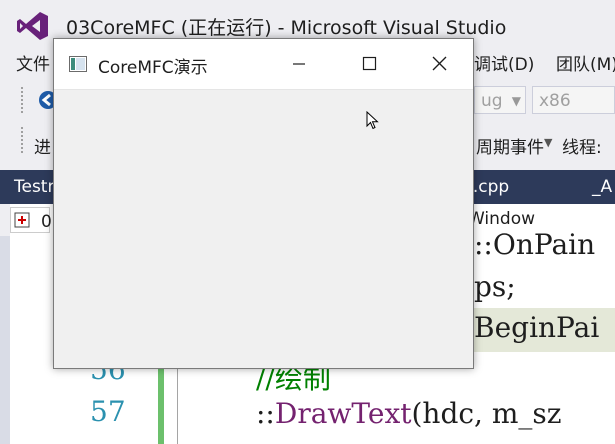 The image size is (615, 444). Describe the element at coordinates (492, 101) in the screenshot. I see `solution-config-value: ug` at that location.